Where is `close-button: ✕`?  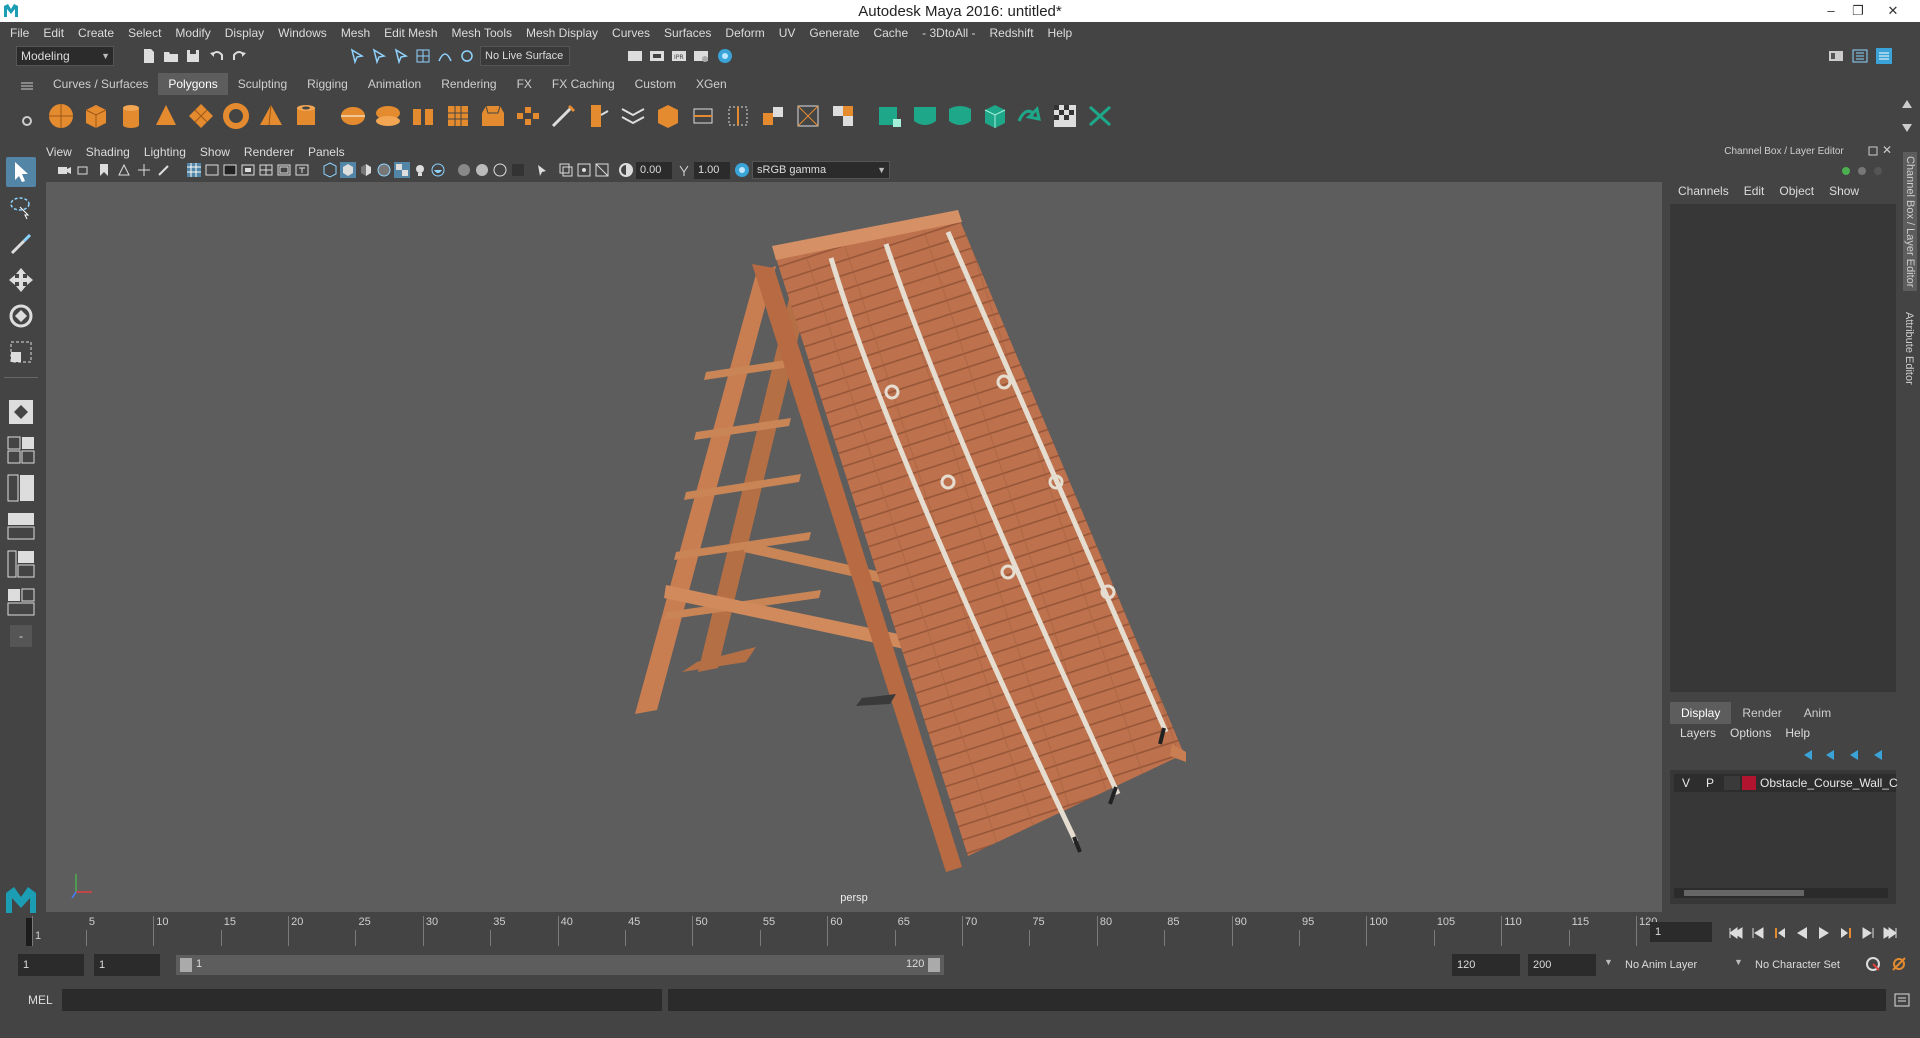 close-button: ✕ is located at coordinates (1893, 11).